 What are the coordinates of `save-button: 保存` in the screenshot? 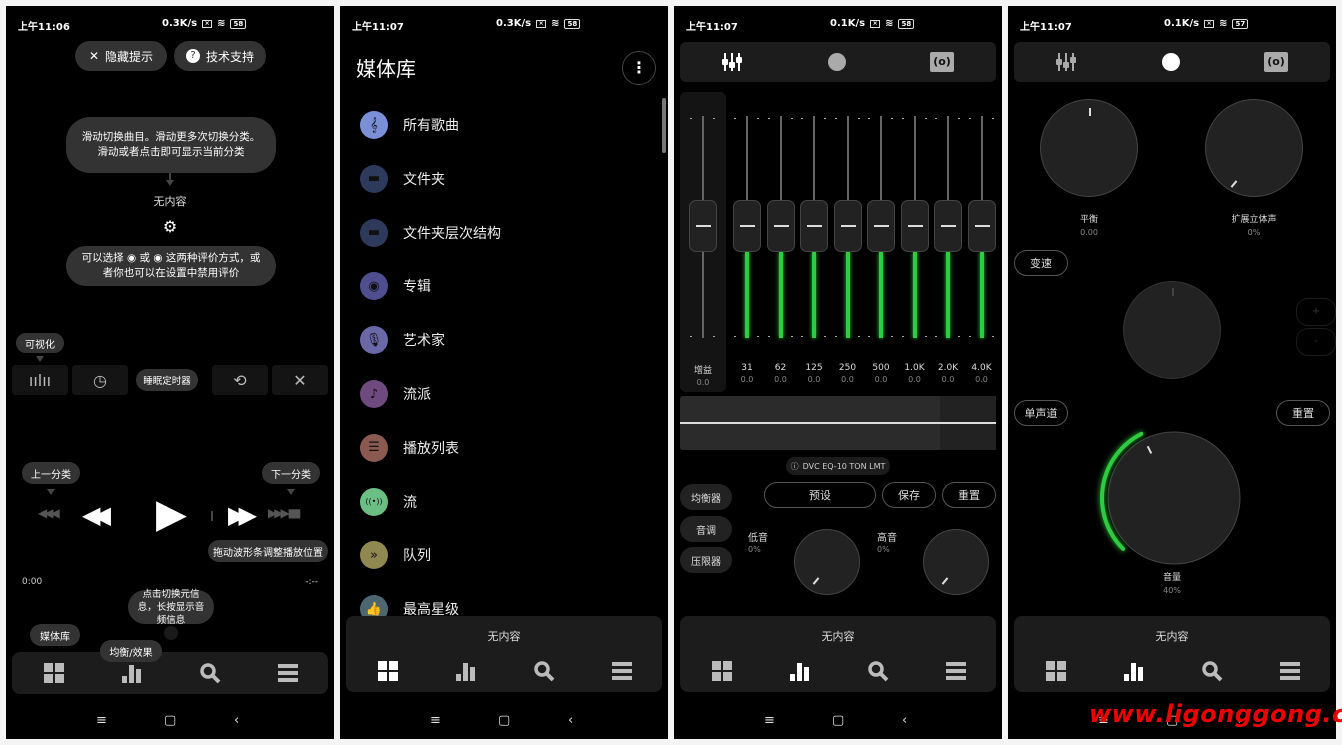 It's located at (909, 495).